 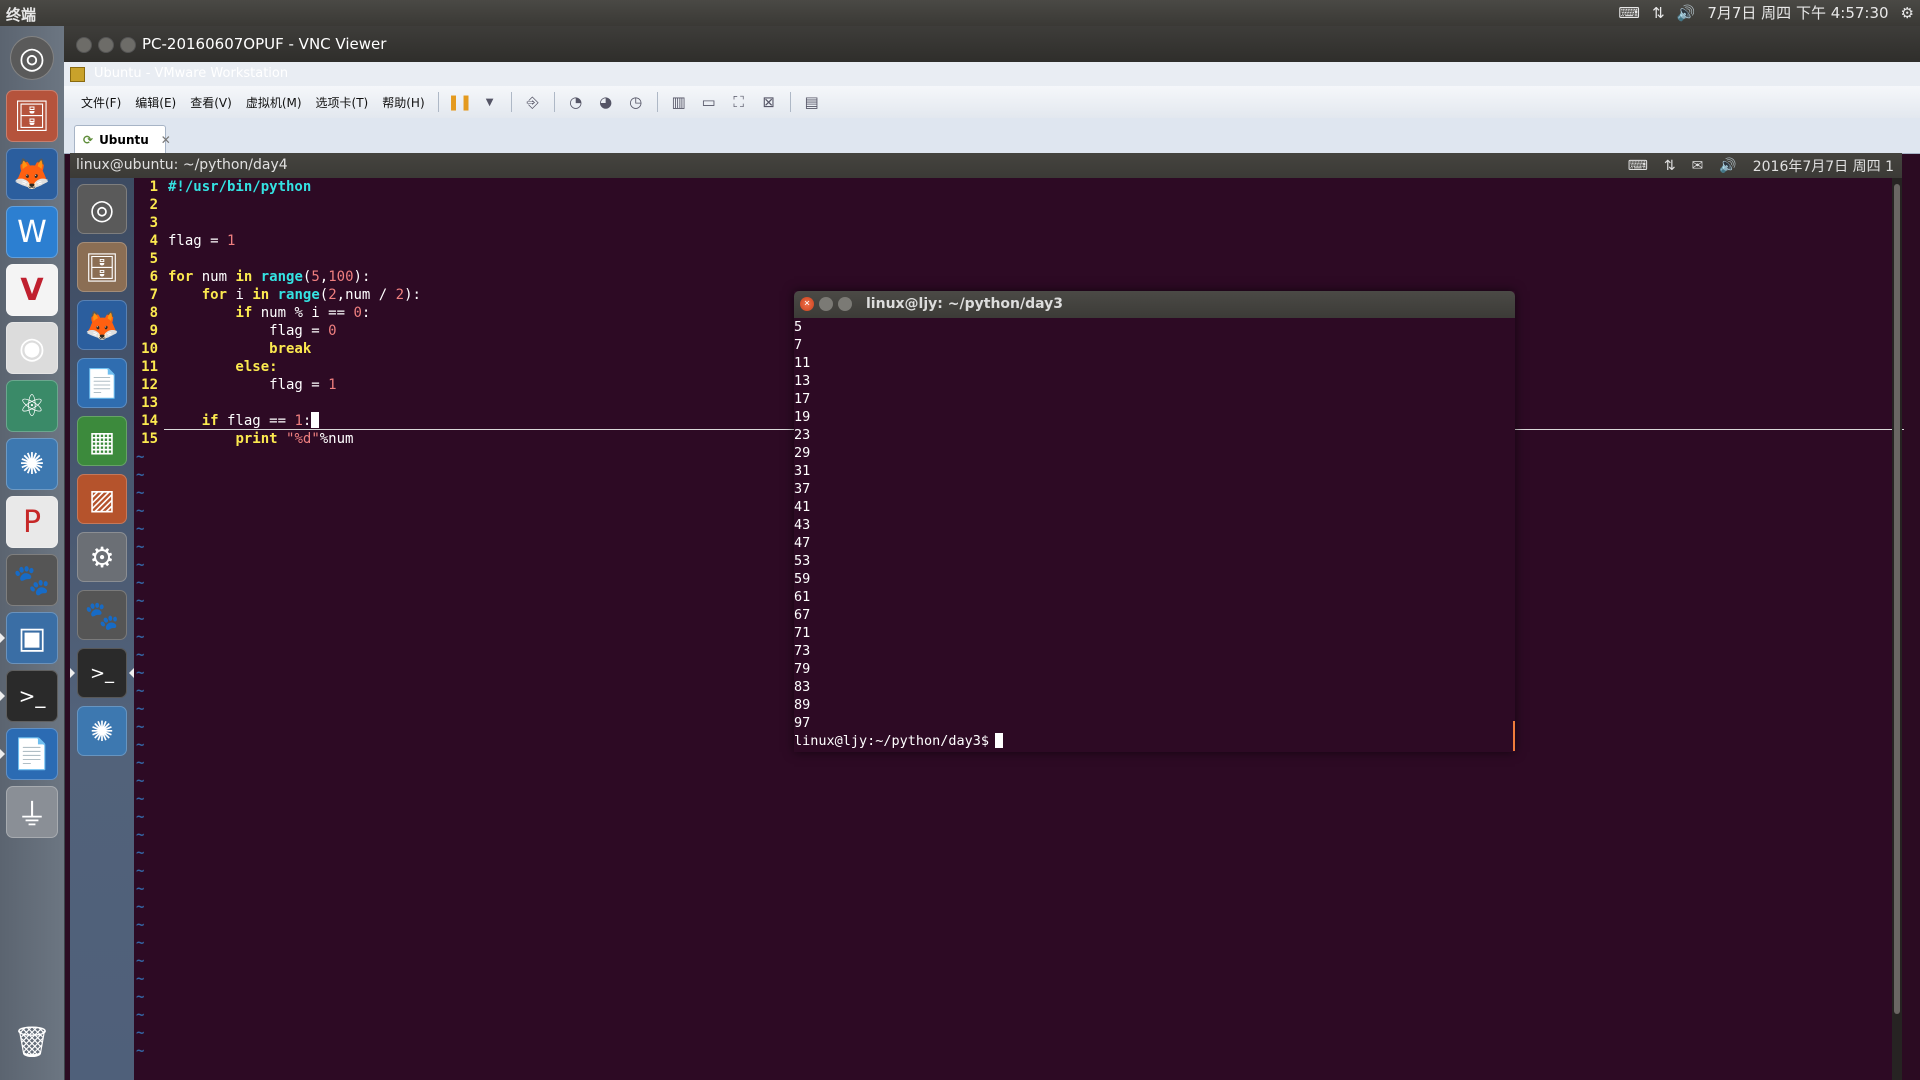 What do you see at coordinates (274, 102) in the screenshot?
I see `menu-vm: 虚拟机(M)` at bounding box center [274, 102].